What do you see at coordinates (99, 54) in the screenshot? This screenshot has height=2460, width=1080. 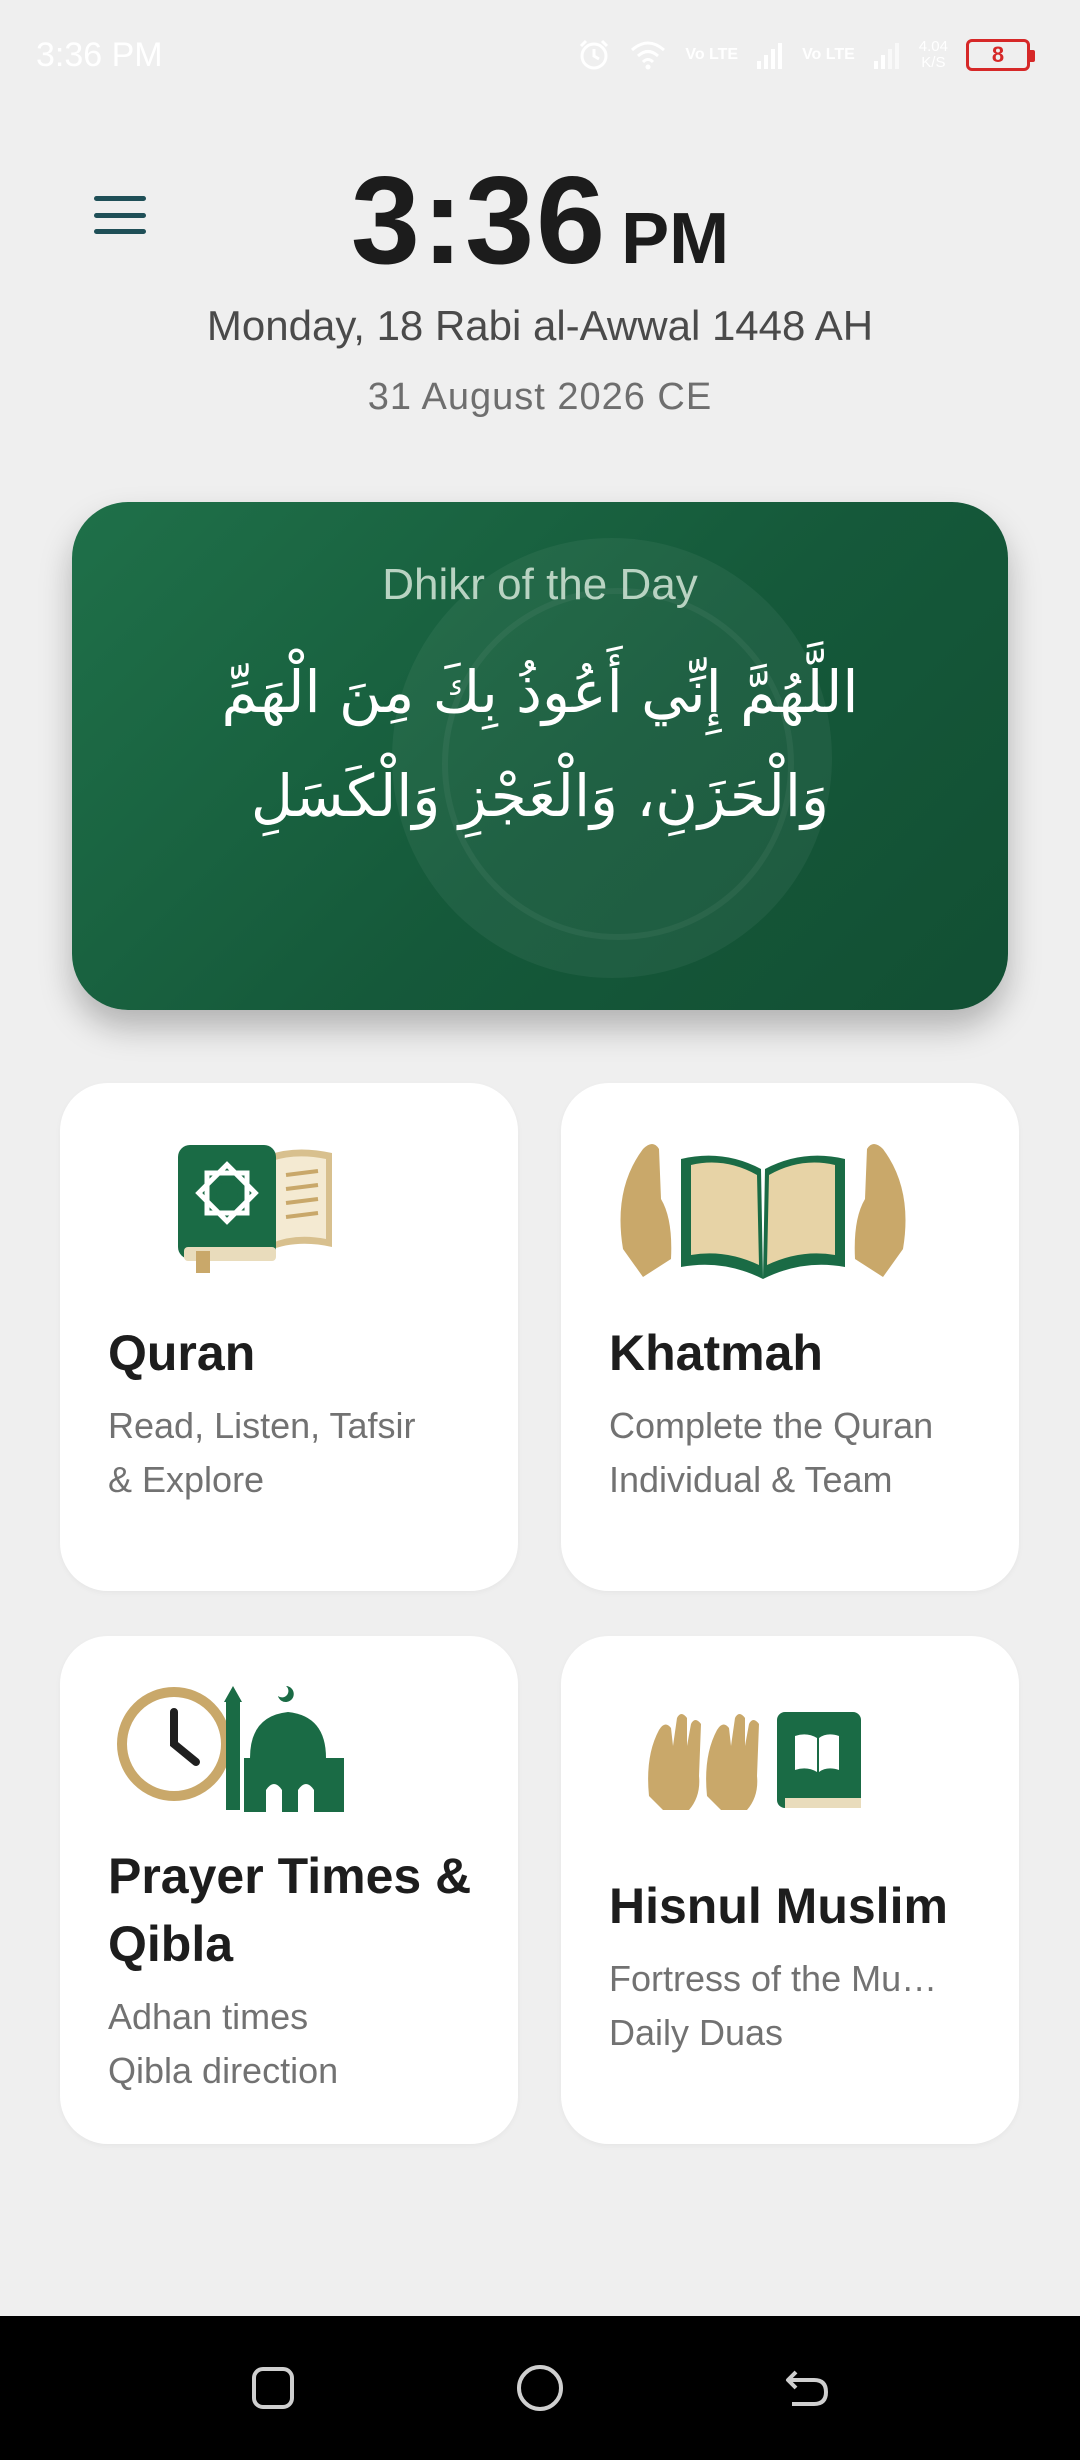 I see `status-time: 3:36 PM` at bounding box center [99, 54].